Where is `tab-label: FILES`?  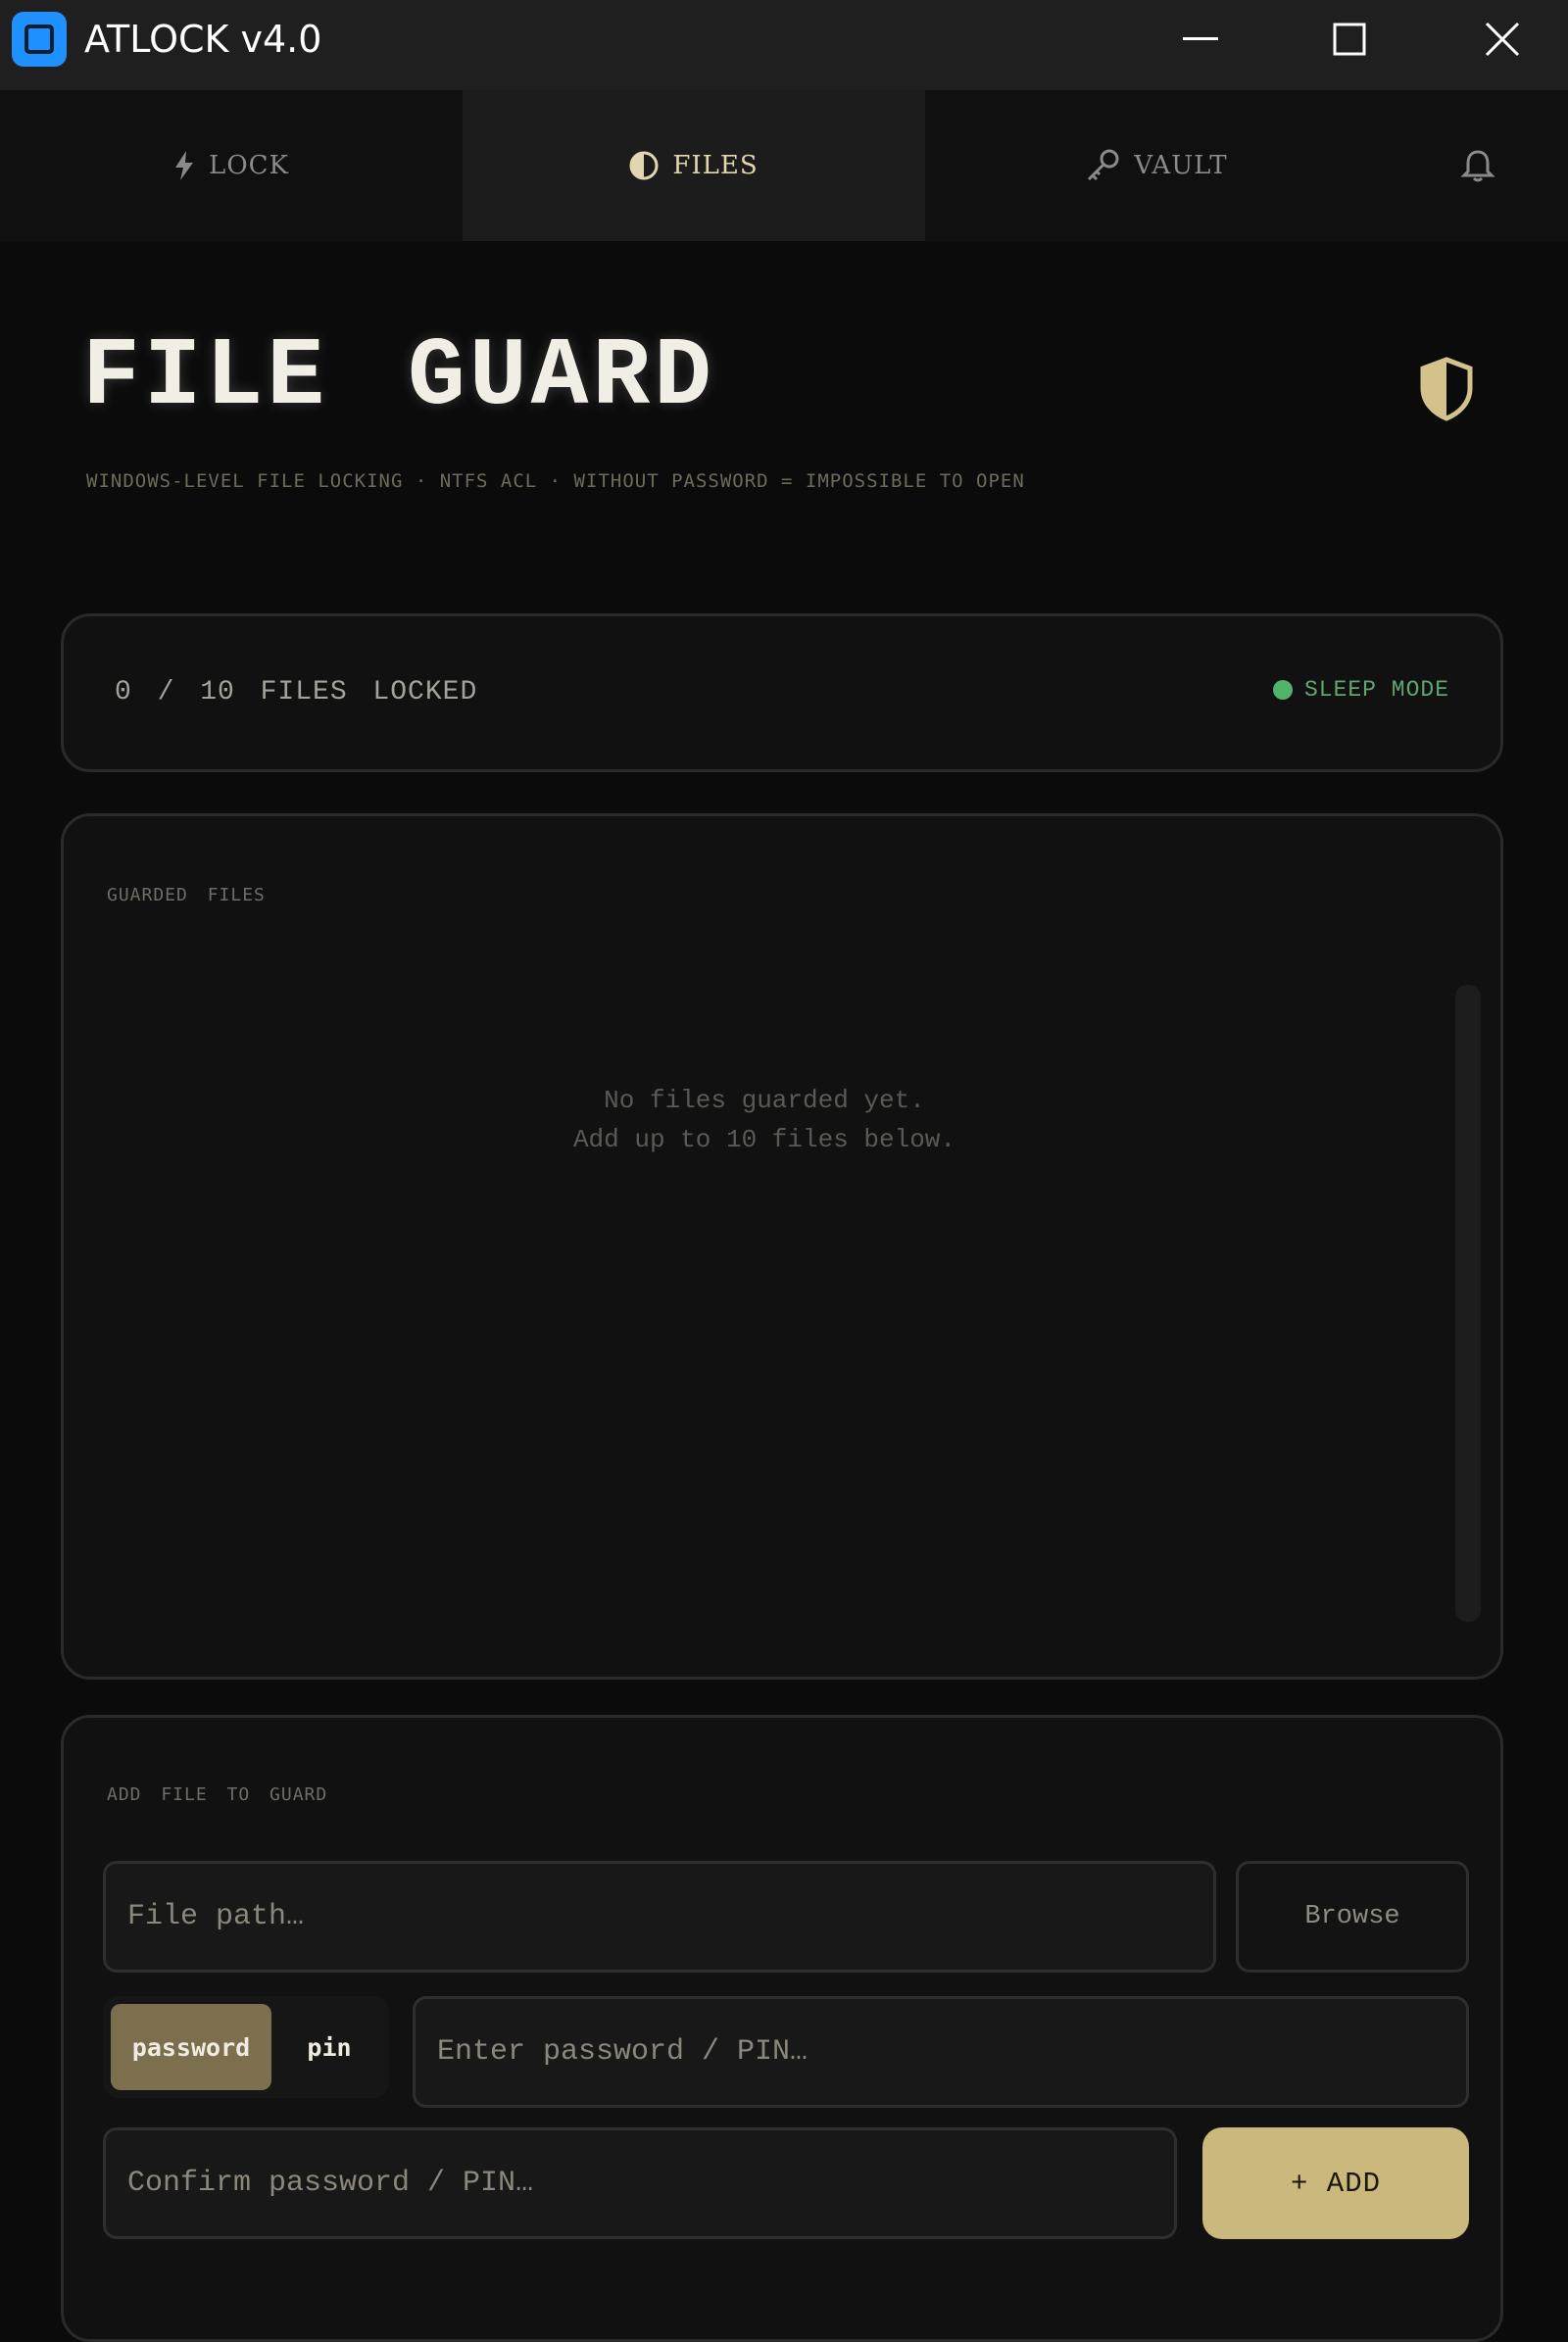 tab-label: FILES is located at coordinates (715, 165).